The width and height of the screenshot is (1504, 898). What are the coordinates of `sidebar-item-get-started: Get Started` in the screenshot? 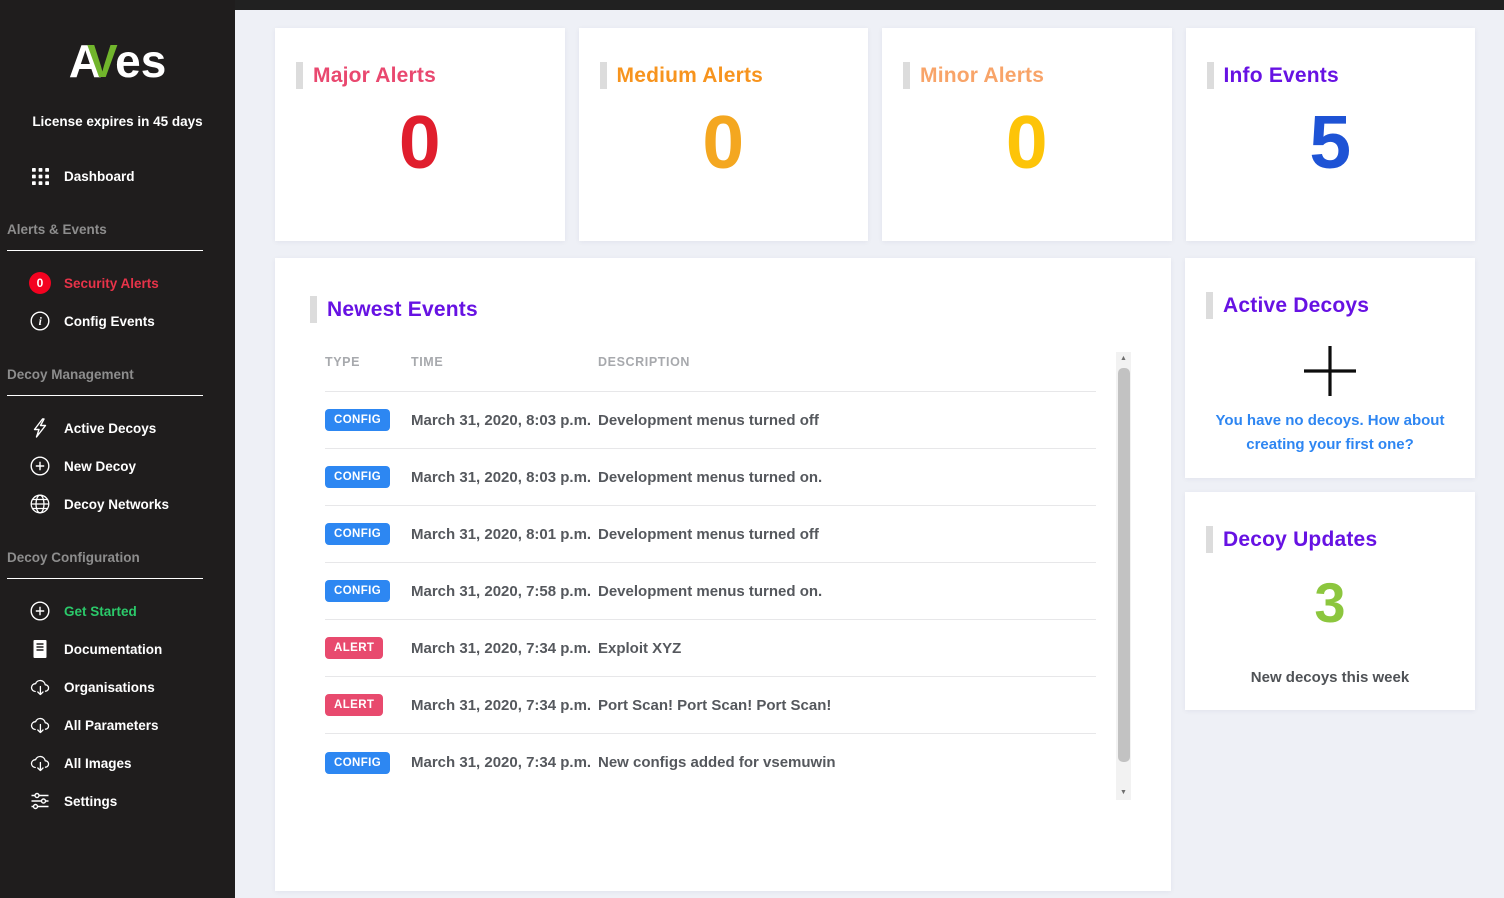 It's located at (117, 611).